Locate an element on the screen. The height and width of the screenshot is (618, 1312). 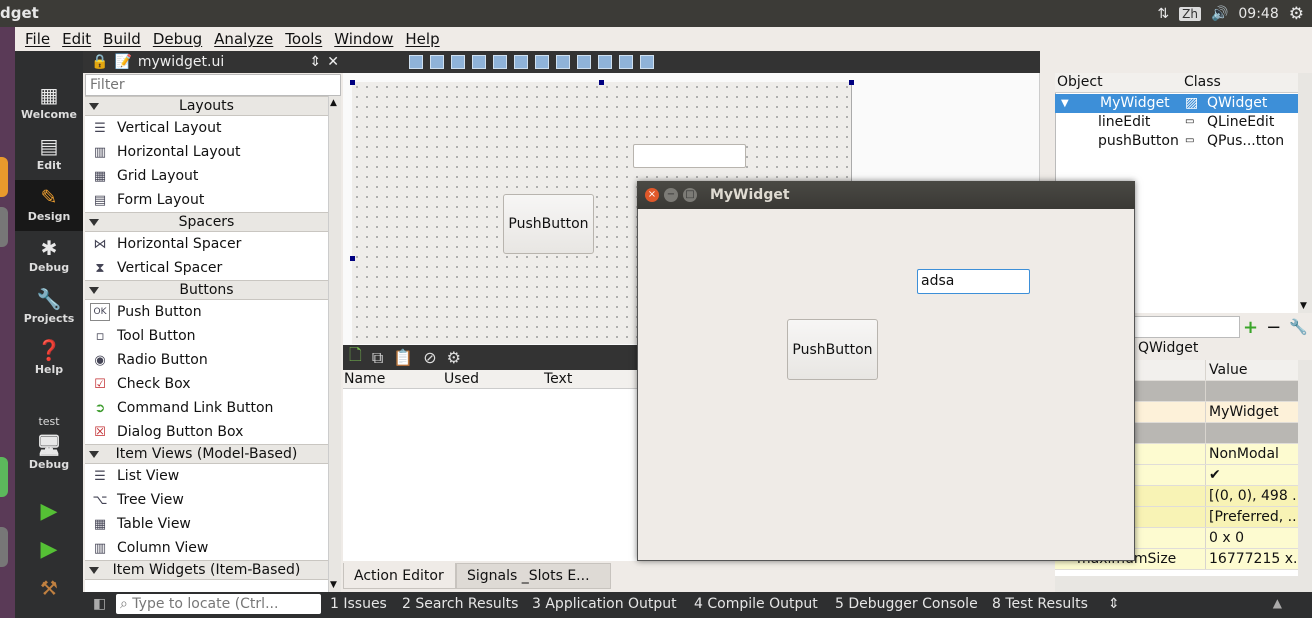
file-name: mywidget.ui is located at coordinates (181, 62).